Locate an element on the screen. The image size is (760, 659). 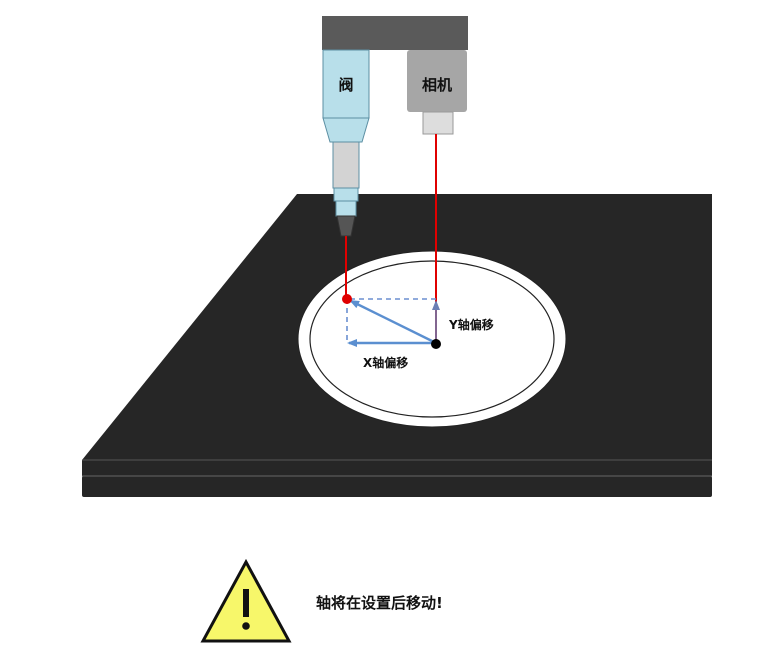
valve-label: 阀 is located at coordinates (345, 85).